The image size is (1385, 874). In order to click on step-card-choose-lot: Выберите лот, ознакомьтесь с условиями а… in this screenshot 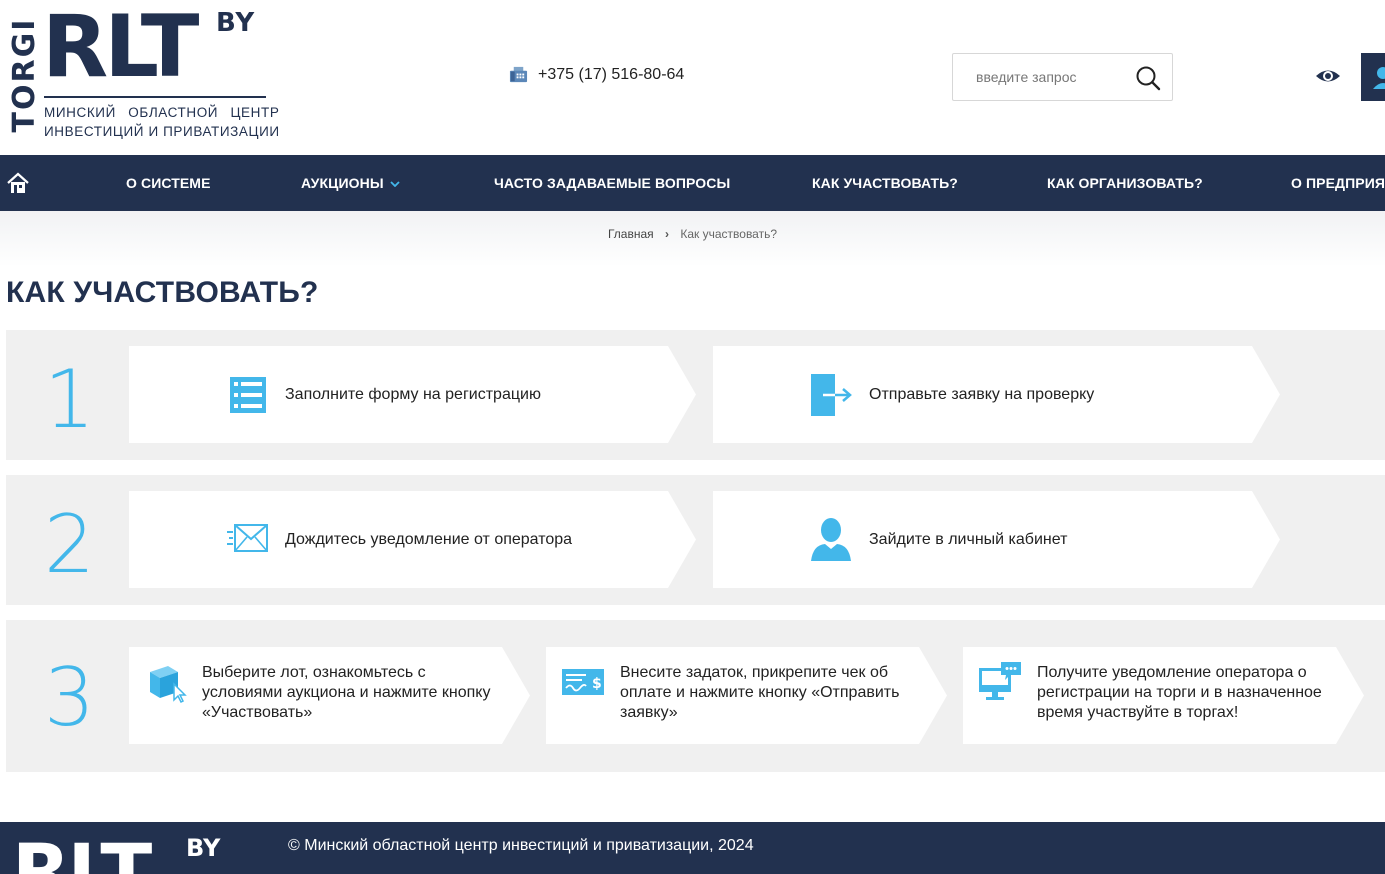, I will do `click(329, 695)`.